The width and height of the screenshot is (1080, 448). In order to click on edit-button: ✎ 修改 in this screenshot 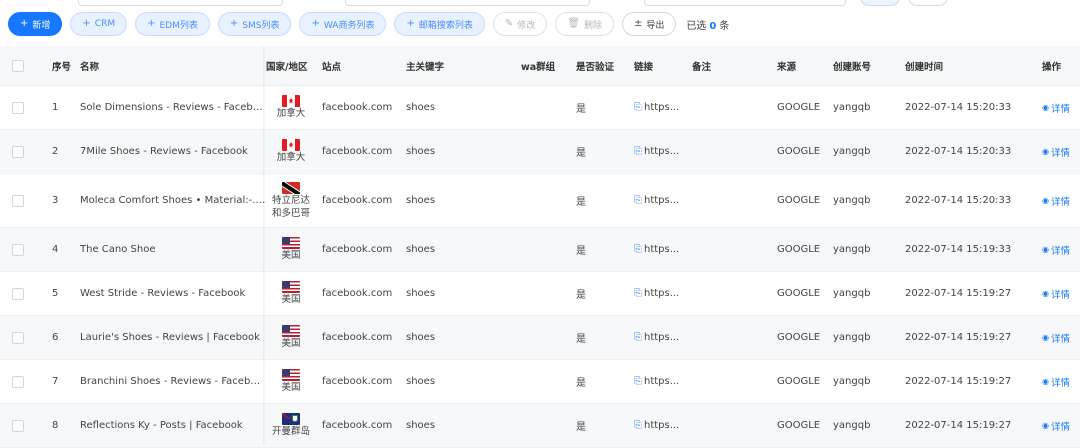, I will do `click(520, 24)`.